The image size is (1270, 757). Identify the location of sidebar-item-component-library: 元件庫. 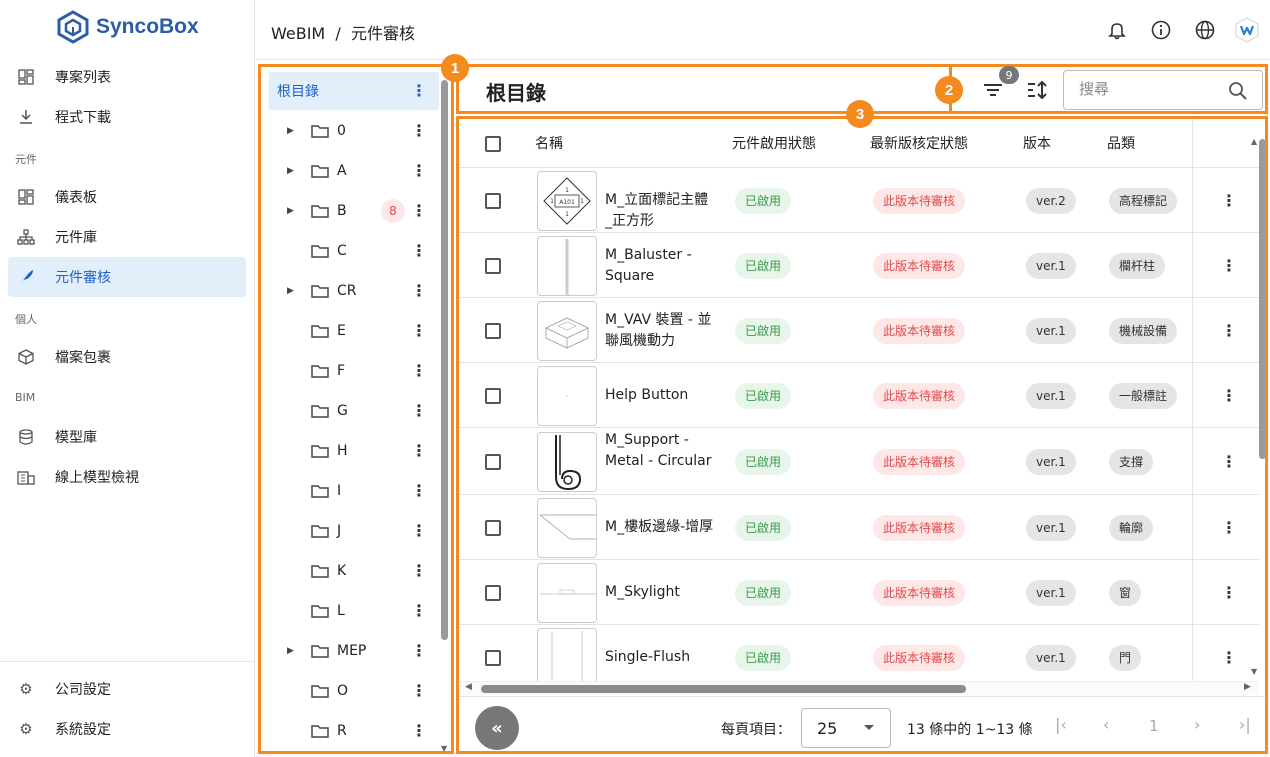
(127, 237).